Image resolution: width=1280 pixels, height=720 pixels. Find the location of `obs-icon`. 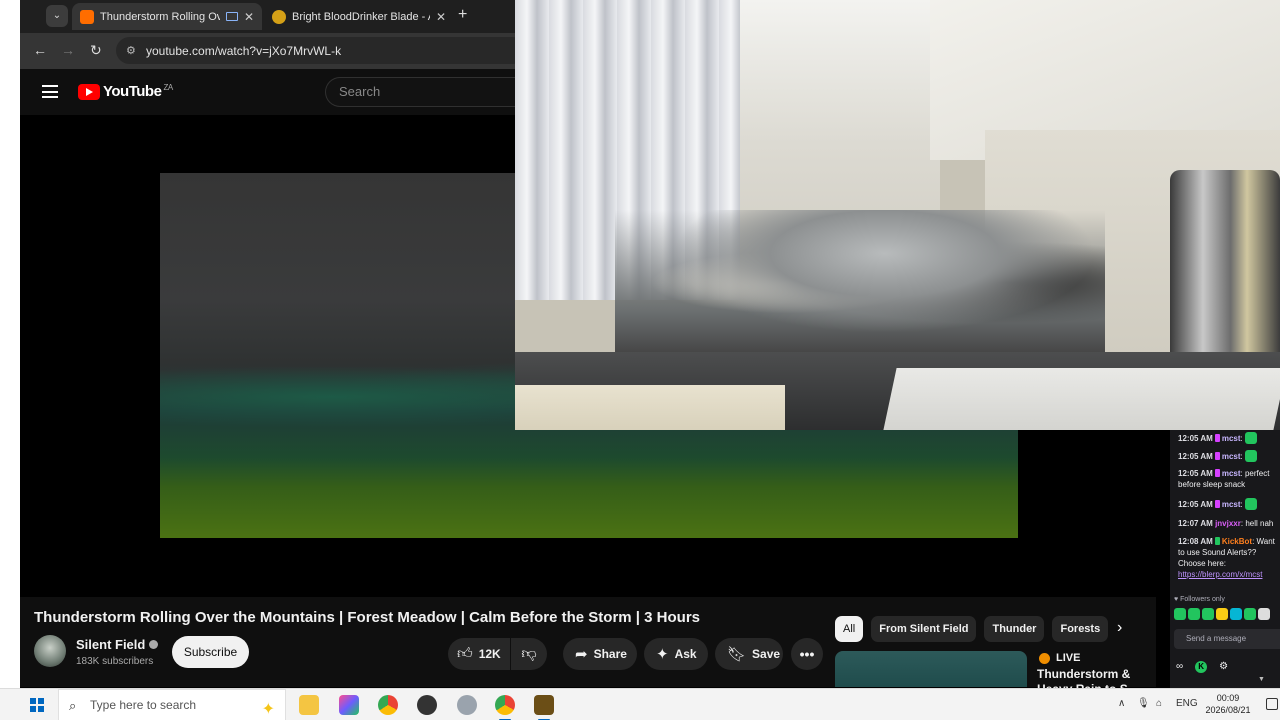

obs-icon is located at coordinates (427, 705).